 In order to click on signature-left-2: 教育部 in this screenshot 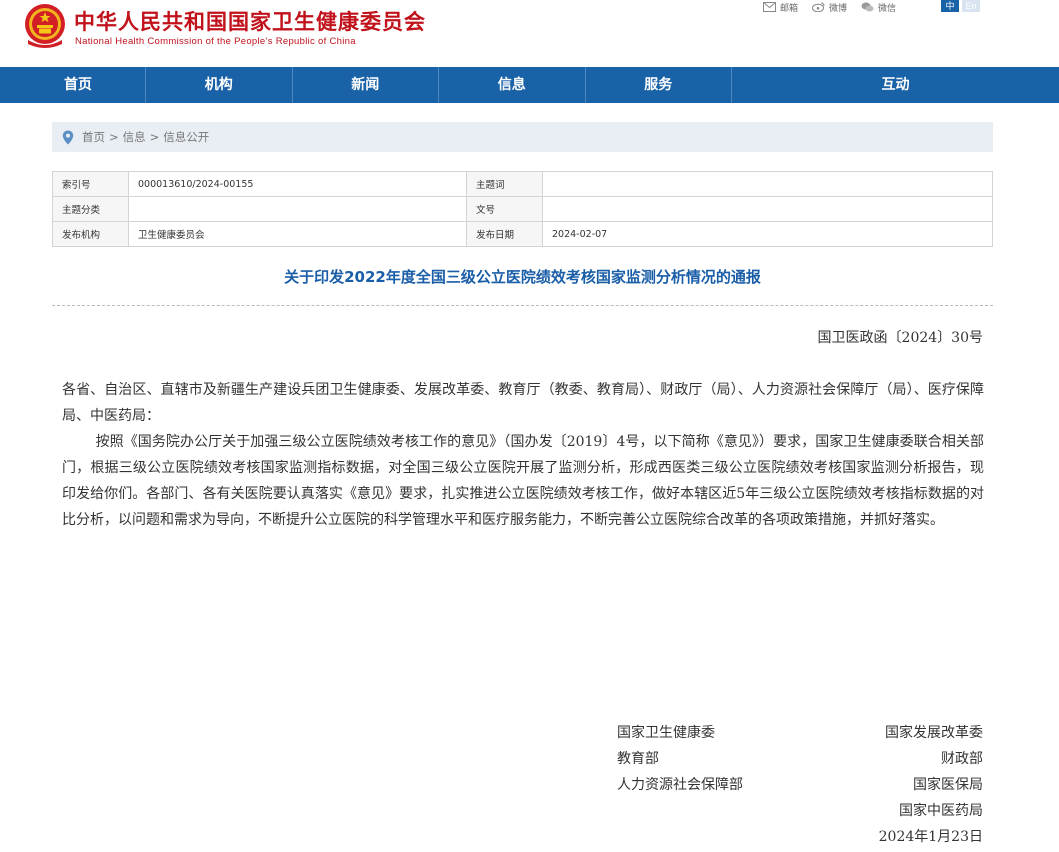, I will do `click(638, 759)`.